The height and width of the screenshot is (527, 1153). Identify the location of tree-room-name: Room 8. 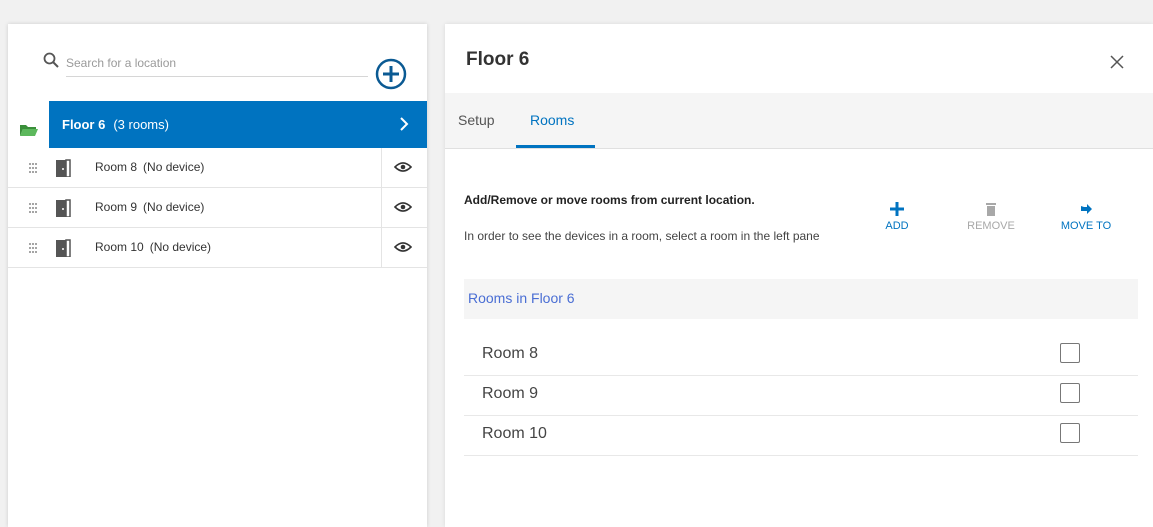
(116, 167).